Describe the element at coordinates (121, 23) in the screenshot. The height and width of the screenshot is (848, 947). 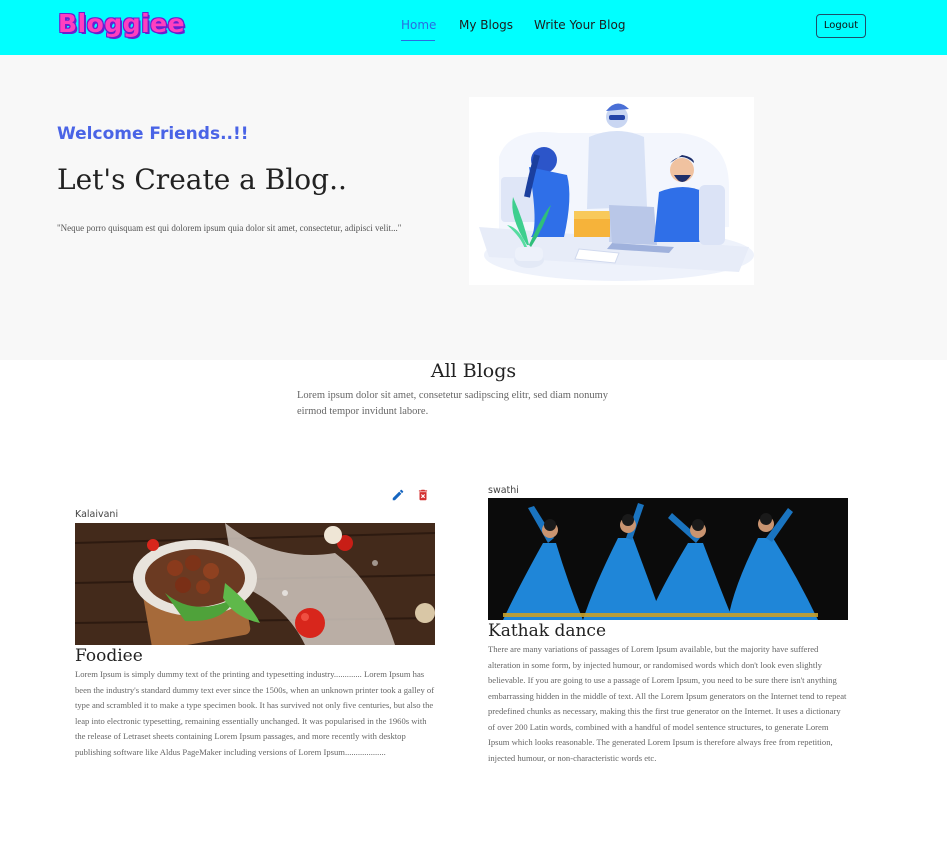
I see `site-logo: Bloggiee` at that location.